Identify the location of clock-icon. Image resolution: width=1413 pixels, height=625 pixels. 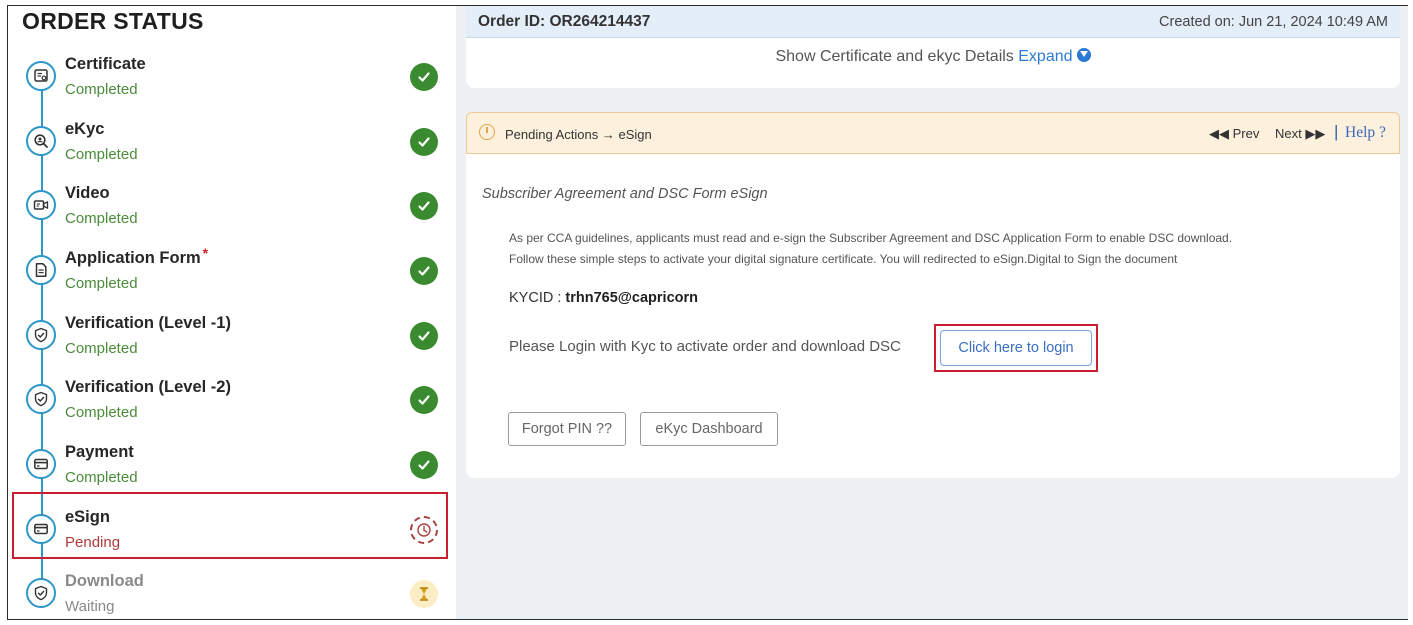
(487, 132).